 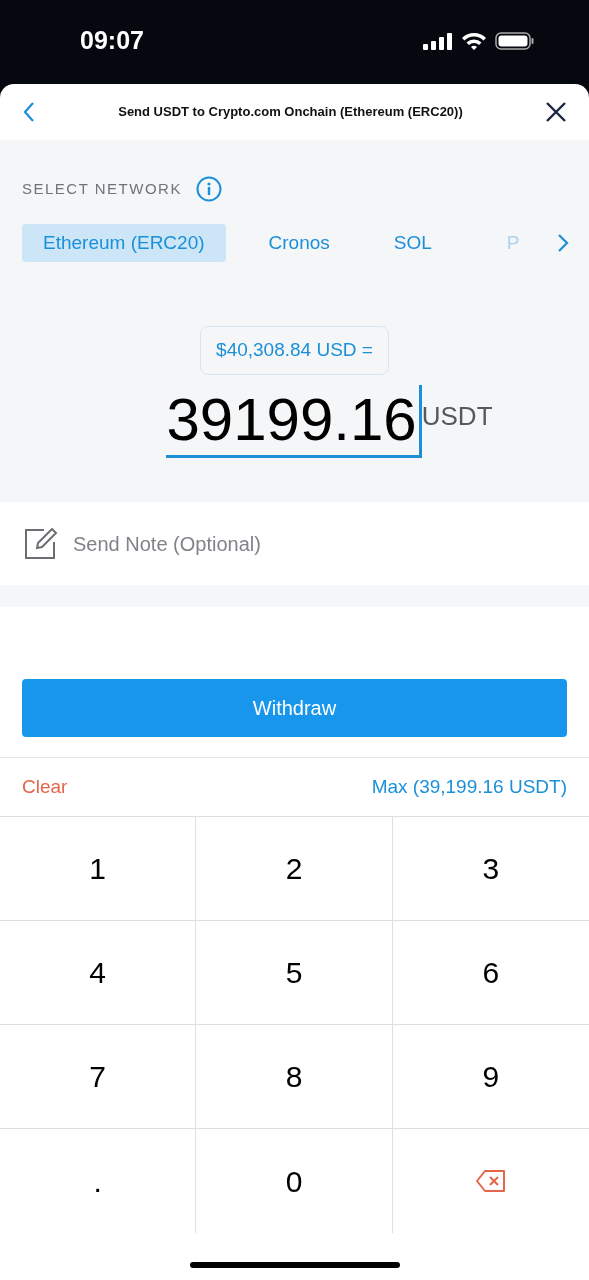 What do you see at coordinates (515, 41) in the screenshot?
I see `battery-icon` at bounding box center [515, 41].